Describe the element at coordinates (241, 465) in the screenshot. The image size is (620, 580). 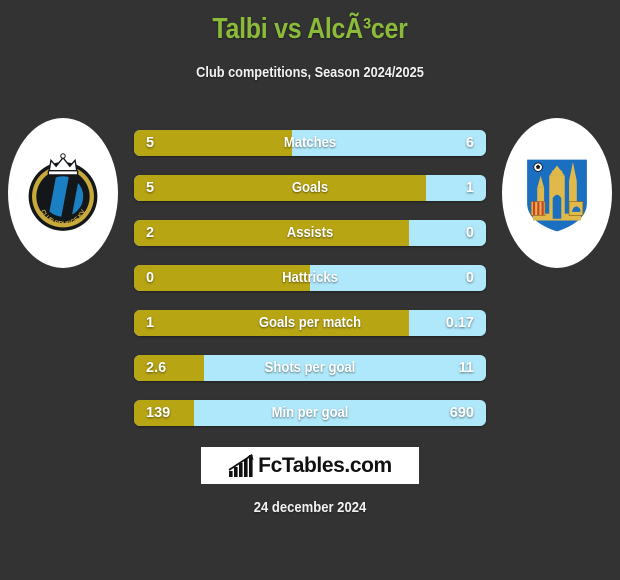
I see `bar-chart-icon` at that location.